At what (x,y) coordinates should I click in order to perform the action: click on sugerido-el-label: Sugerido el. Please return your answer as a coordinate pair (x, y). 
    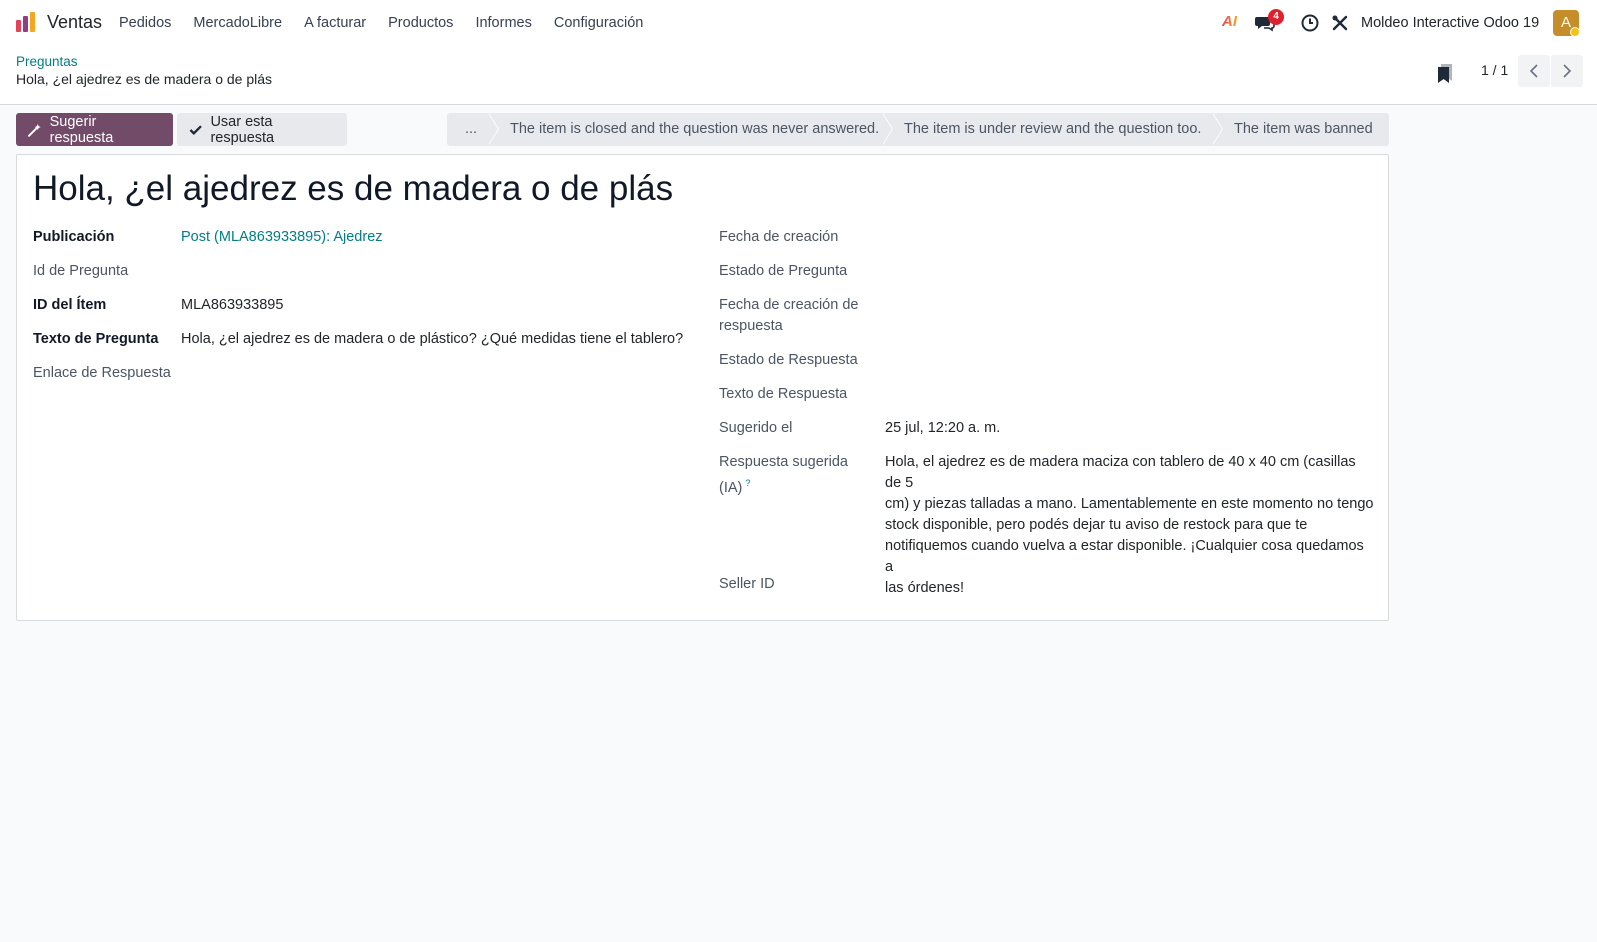
    Looking at the image, I should click on (756, 428).